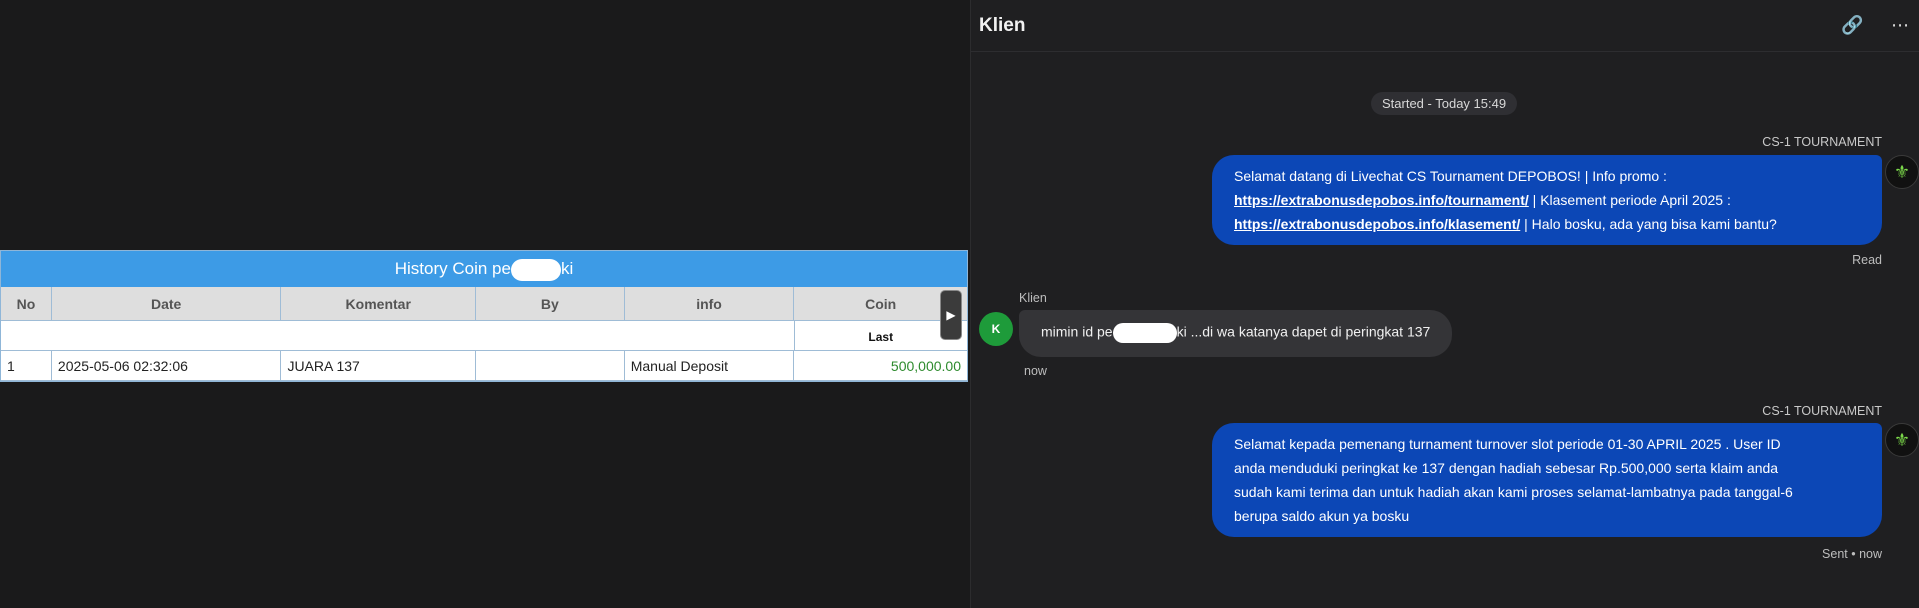 This screenshot has width=1919, height=608. I want to click on row-komentar: JUARA 137, so click(379, 366).